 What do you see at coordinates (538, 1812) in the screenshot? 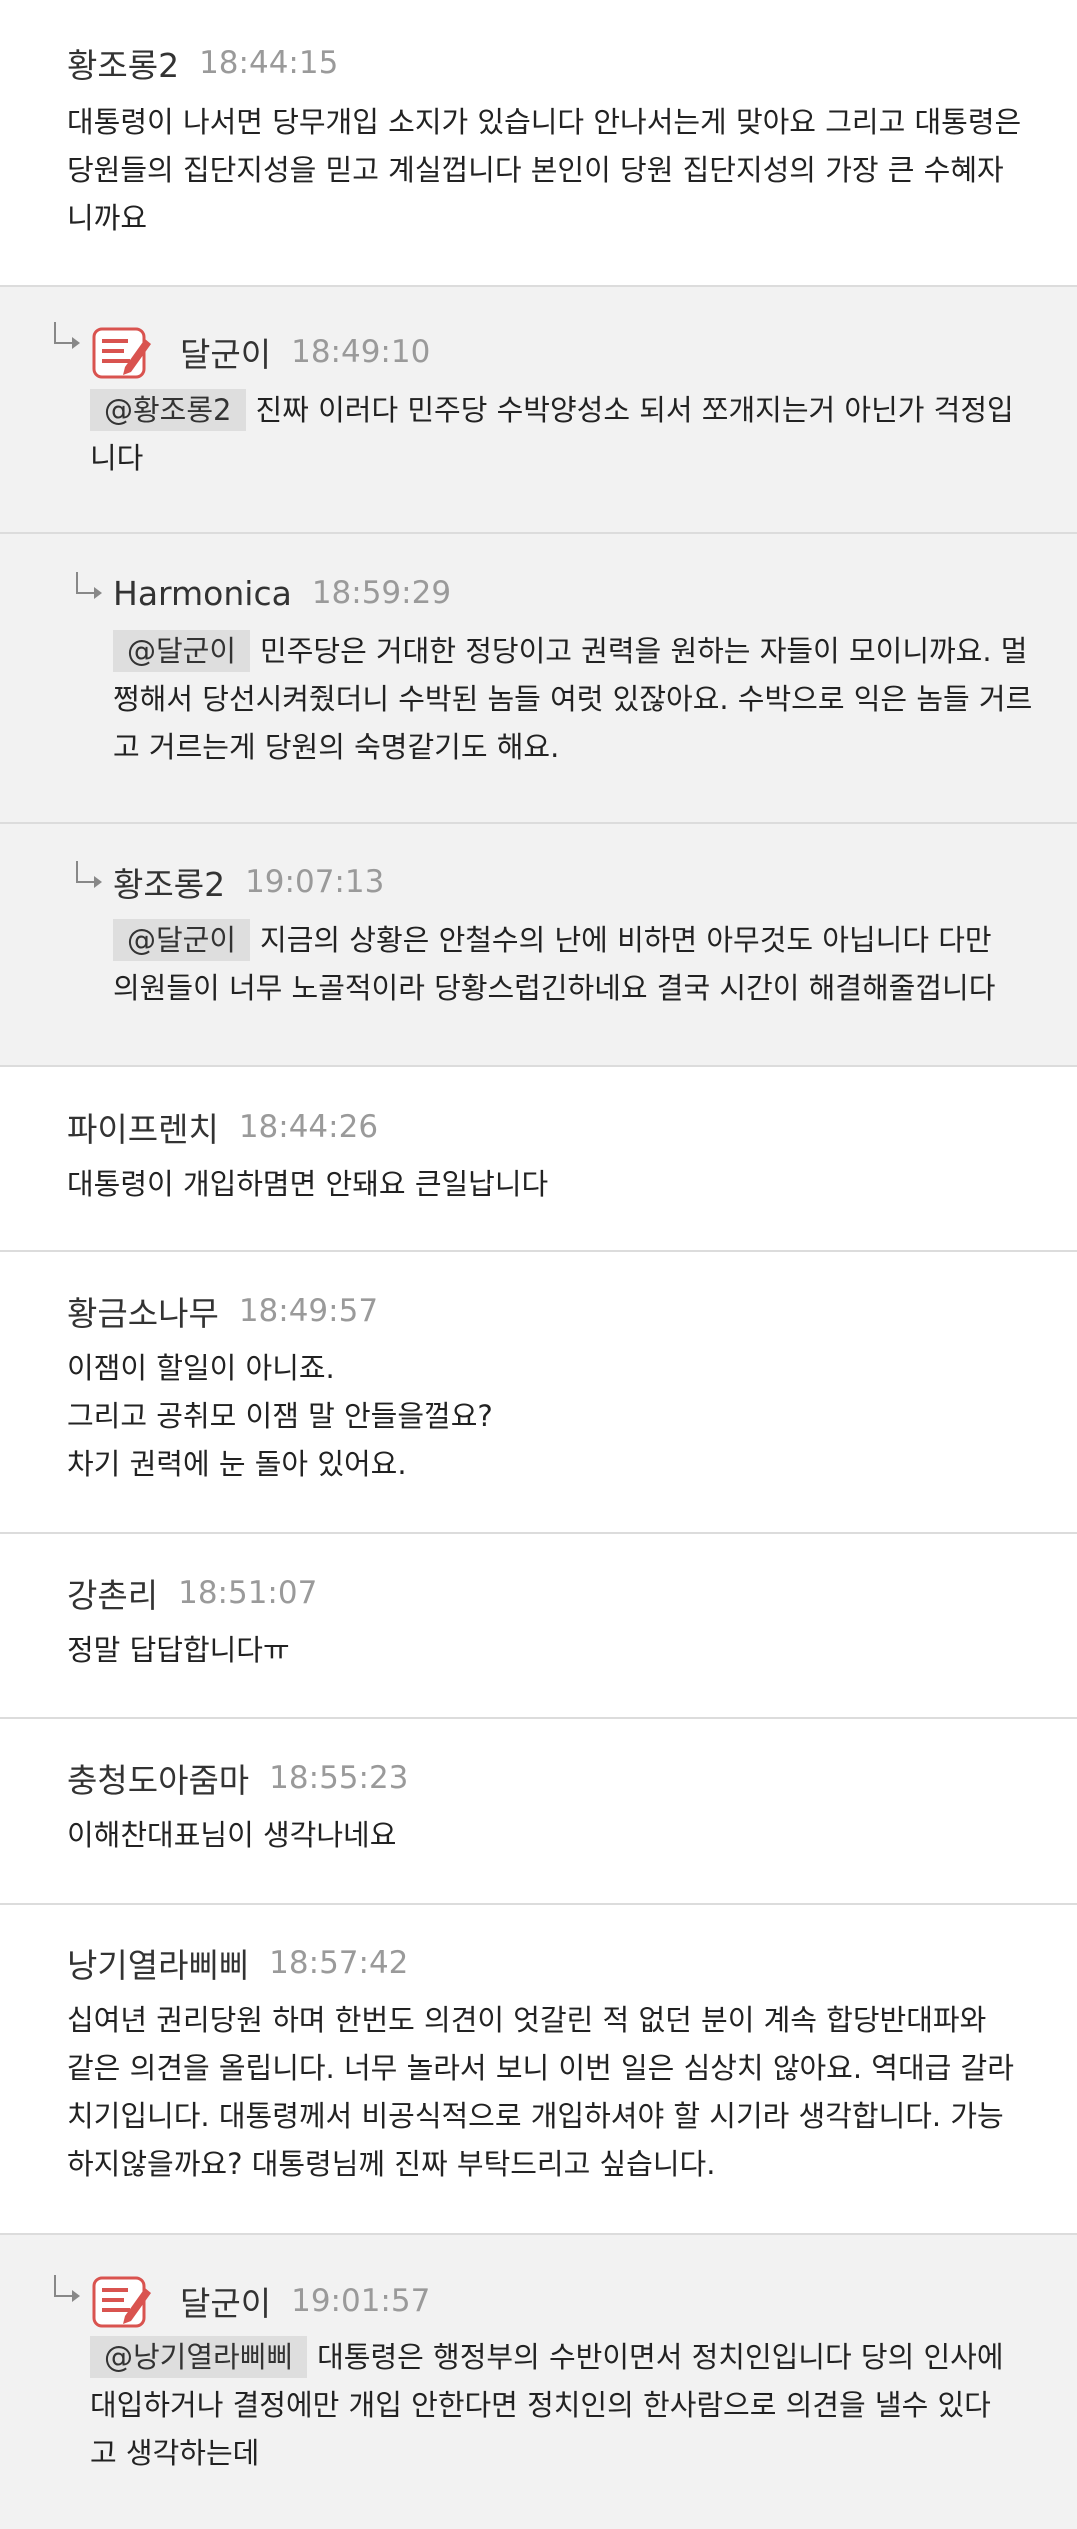
I see `comment-item: 충청도아줌마 18:55:23 이해찬대표님이 생각나네요` at bounding box center [538, 1812].